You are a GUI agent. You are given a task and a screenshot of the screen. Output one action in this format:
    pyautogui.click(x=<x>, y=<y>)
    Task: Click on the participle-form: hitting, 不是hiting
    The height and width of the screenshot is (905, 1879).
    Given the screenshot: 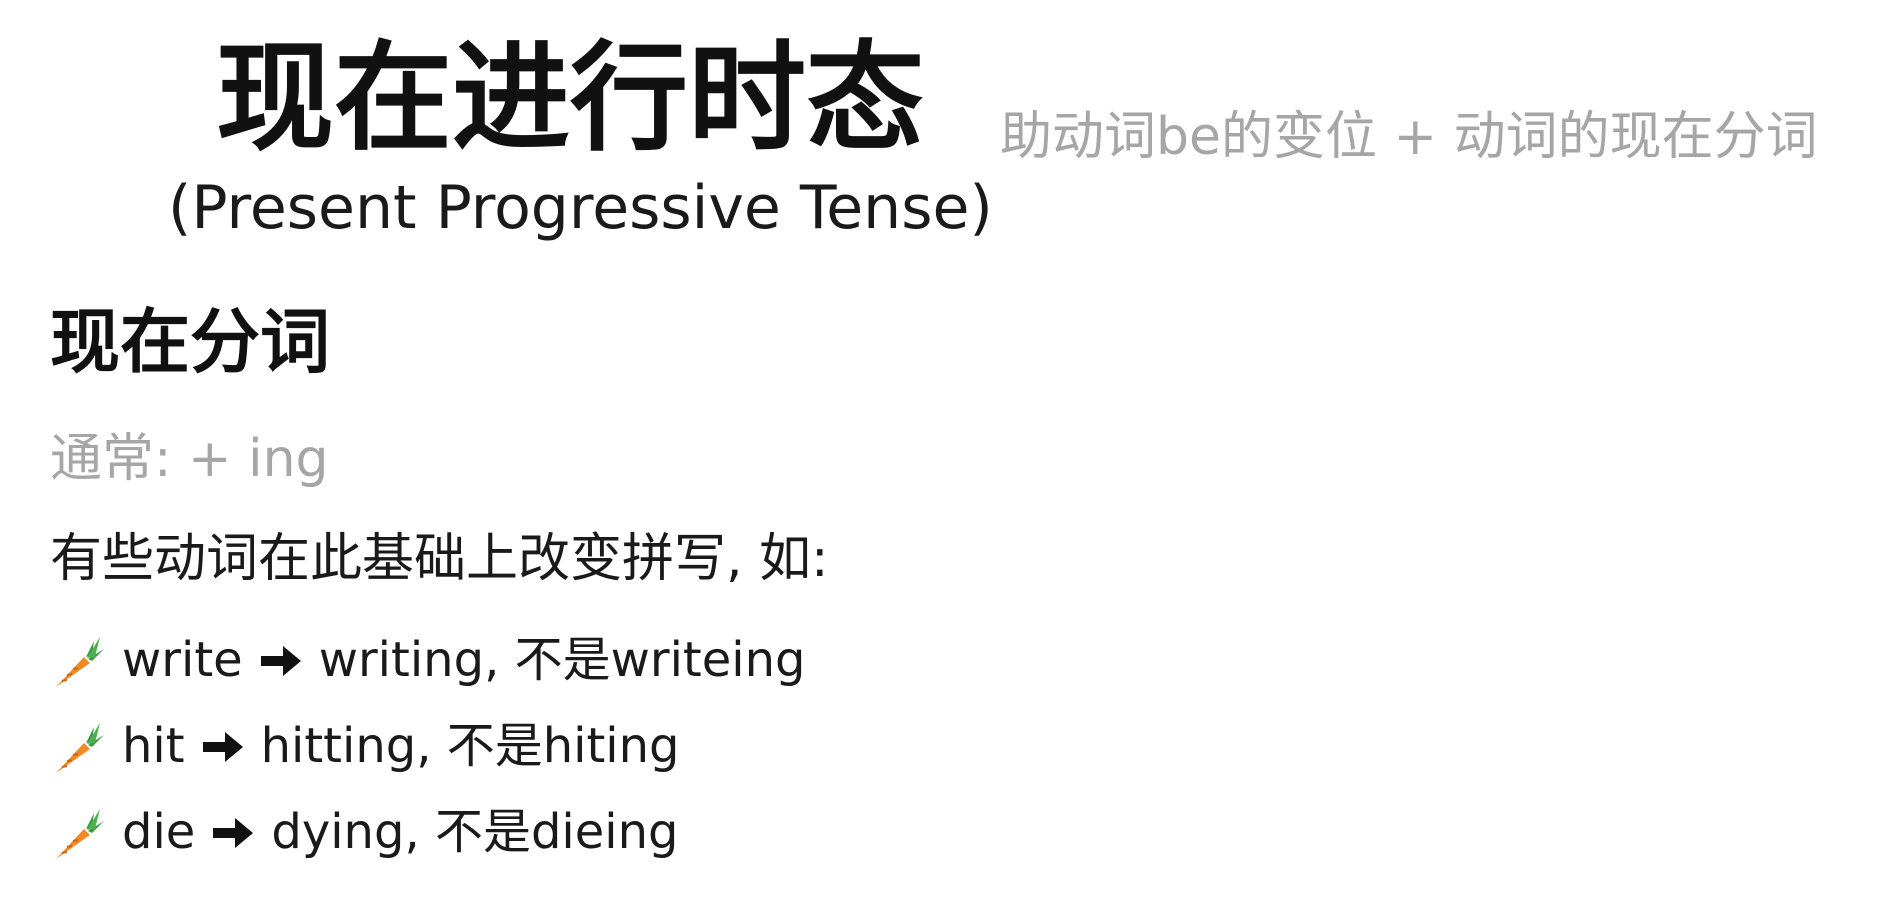 What is the action you would take?
    pyautogui.click(x=470, y=746)
    